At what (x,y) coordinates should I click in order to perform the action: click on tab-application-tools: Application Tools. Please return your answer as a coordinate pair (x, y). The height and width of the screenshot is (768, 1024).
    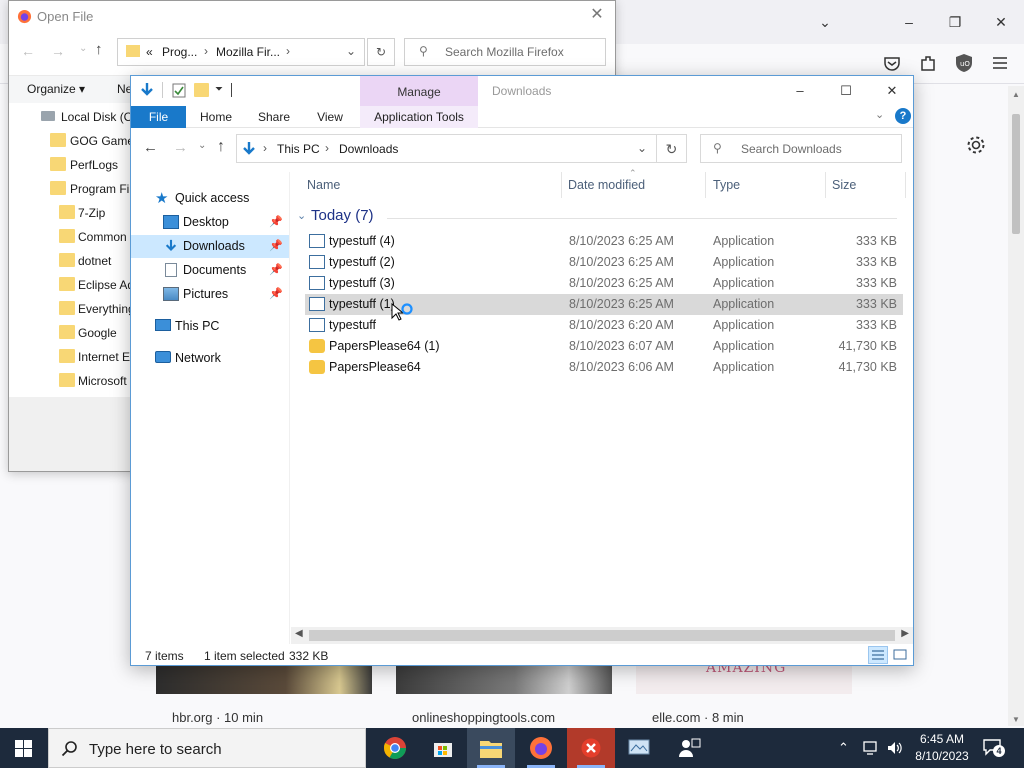
    Looking at the image, I should click on (419, 117).